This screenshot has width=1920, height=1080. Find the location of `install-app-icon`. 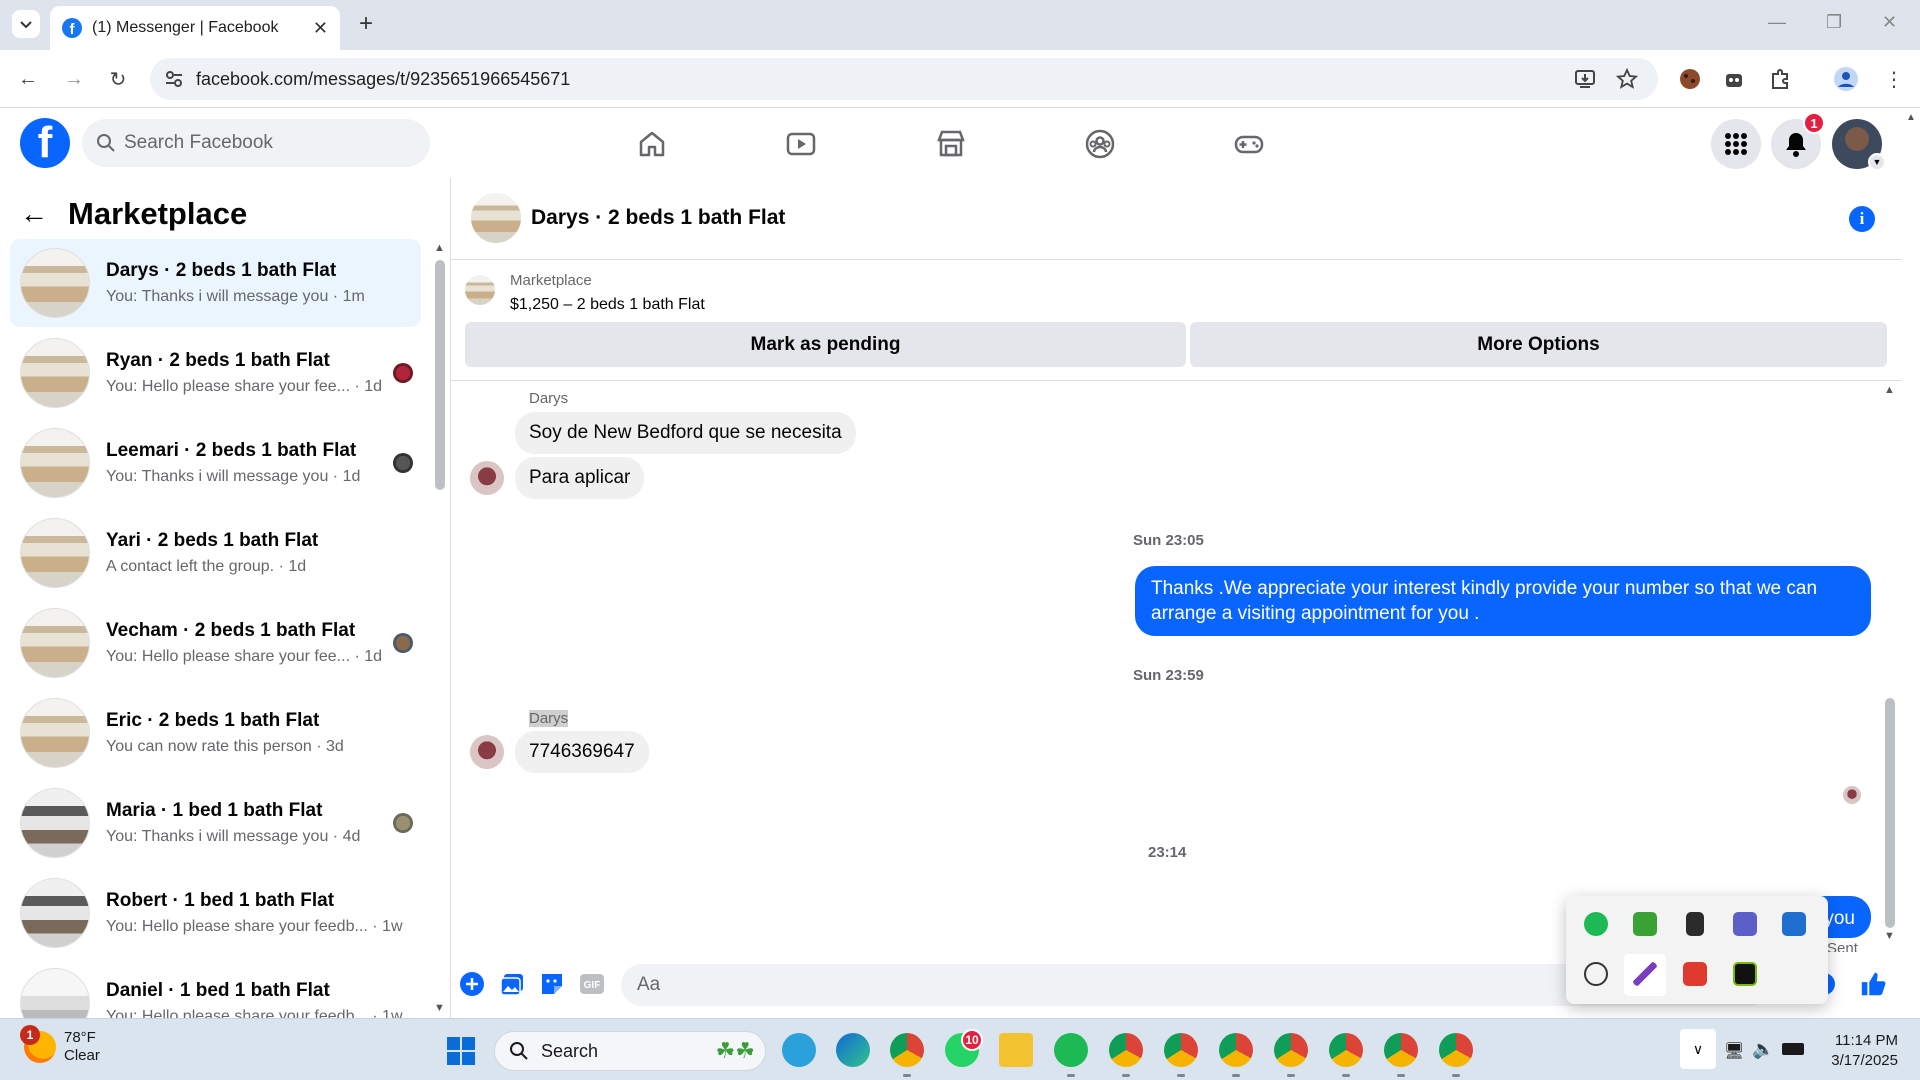

install-app-icon is located at coordinates (1585, 79).